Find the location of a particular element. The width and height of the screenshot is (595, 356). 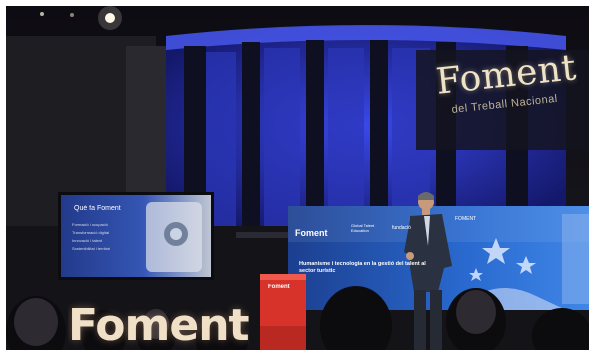

right-screen-foundation-logo: fundació is located at coordinates (401, 228).